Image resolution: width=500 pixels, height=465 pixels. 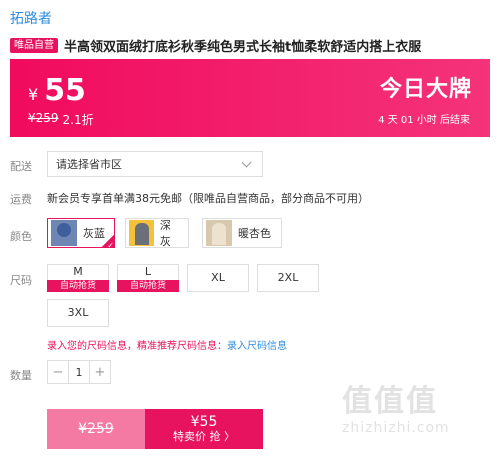 What do you see at coordinates (78, 120) in the screenshot?
I see `discount-label: 2.1折` at bounding box center [78, 120].